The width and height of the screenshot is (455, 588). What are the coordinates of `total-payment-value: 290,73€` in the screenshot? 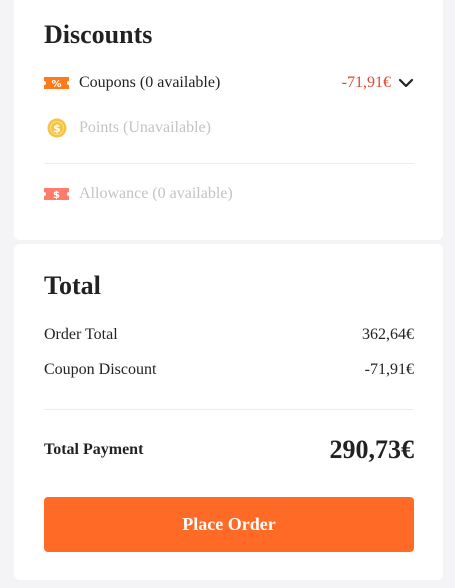 It's located at (372, 449).